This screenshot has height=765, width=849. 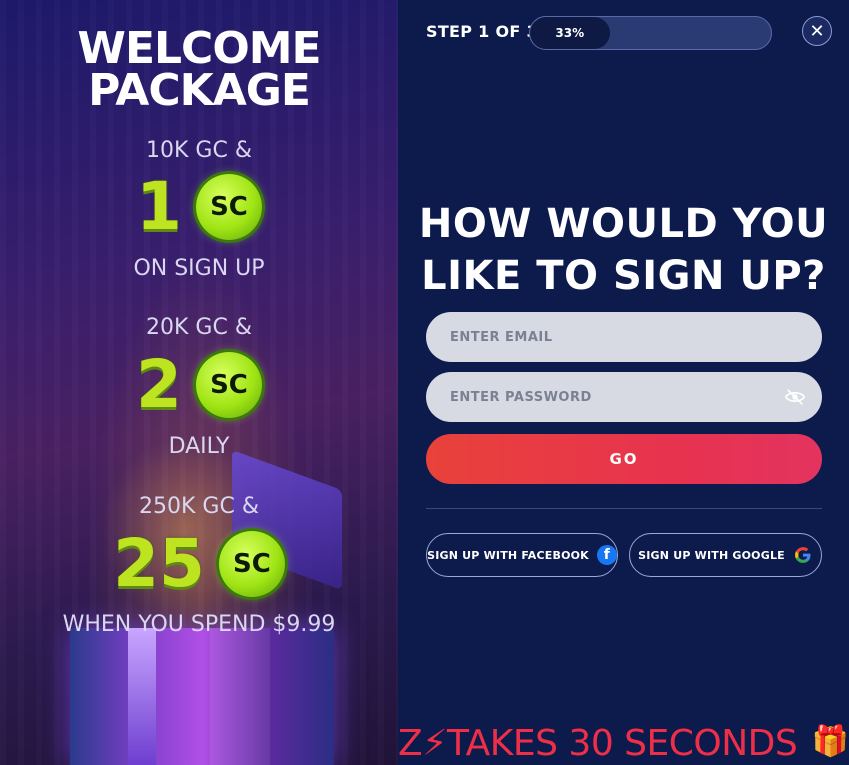 I want to click on facebook-signup-label: SIGN UP WITH FACEBOOK, so click(x=508, y=555).